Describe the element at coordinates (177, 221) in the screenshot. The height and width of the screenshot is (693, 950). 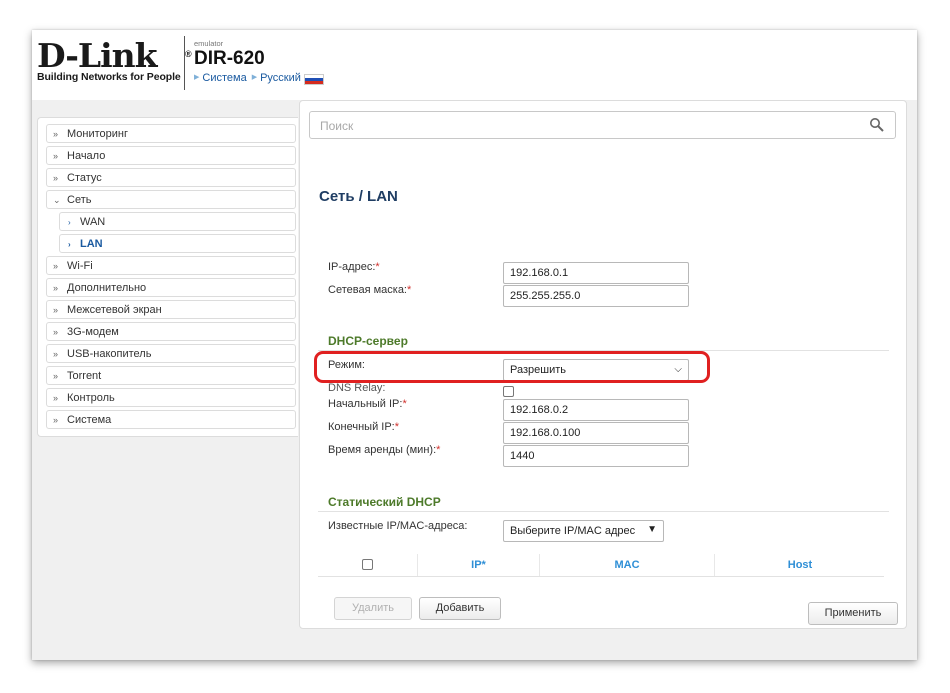
I see `sidebar-item-wan: › WAN` at that location.